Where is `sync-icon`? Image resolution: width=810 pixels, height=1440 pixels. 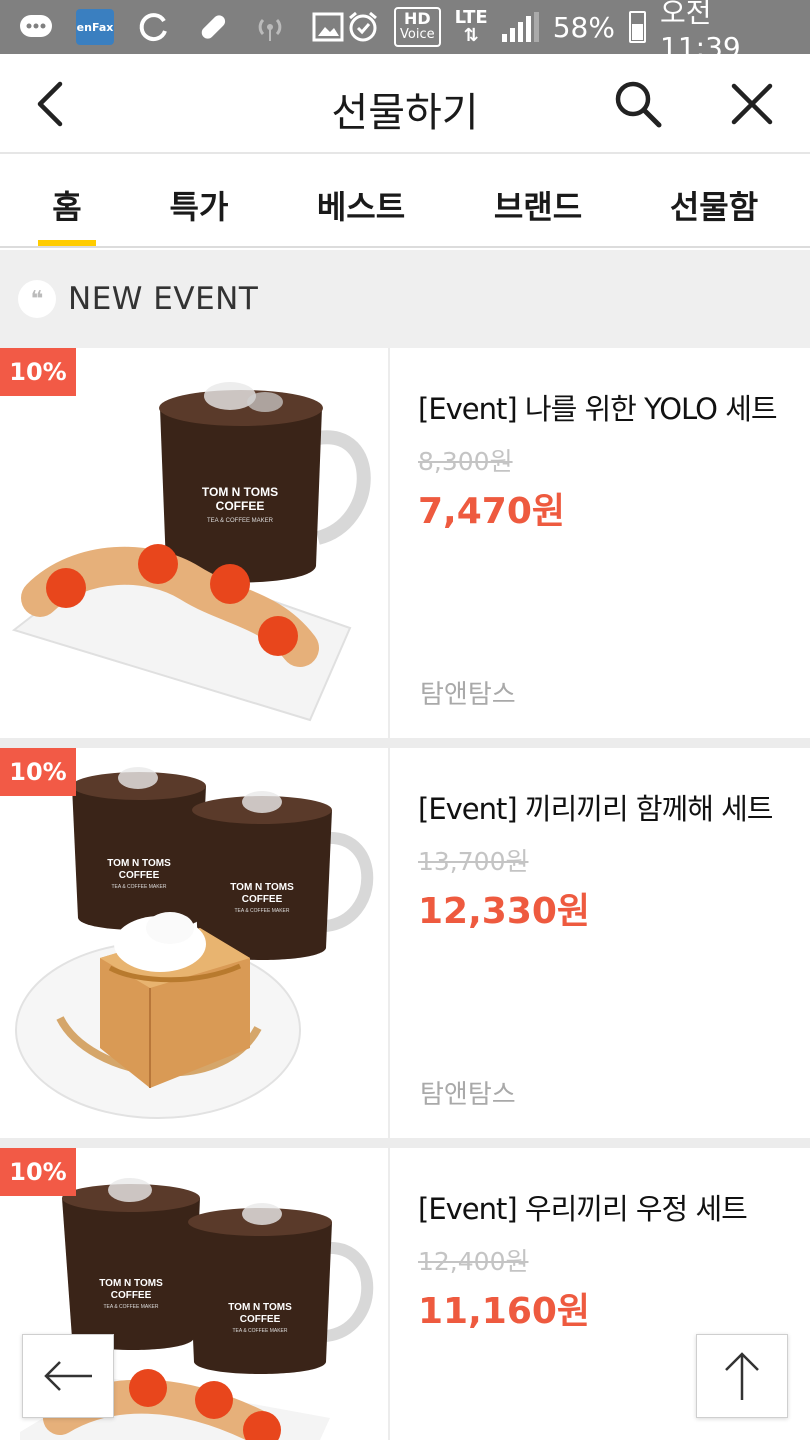 sync-icon is located at coordinates (154, 27).